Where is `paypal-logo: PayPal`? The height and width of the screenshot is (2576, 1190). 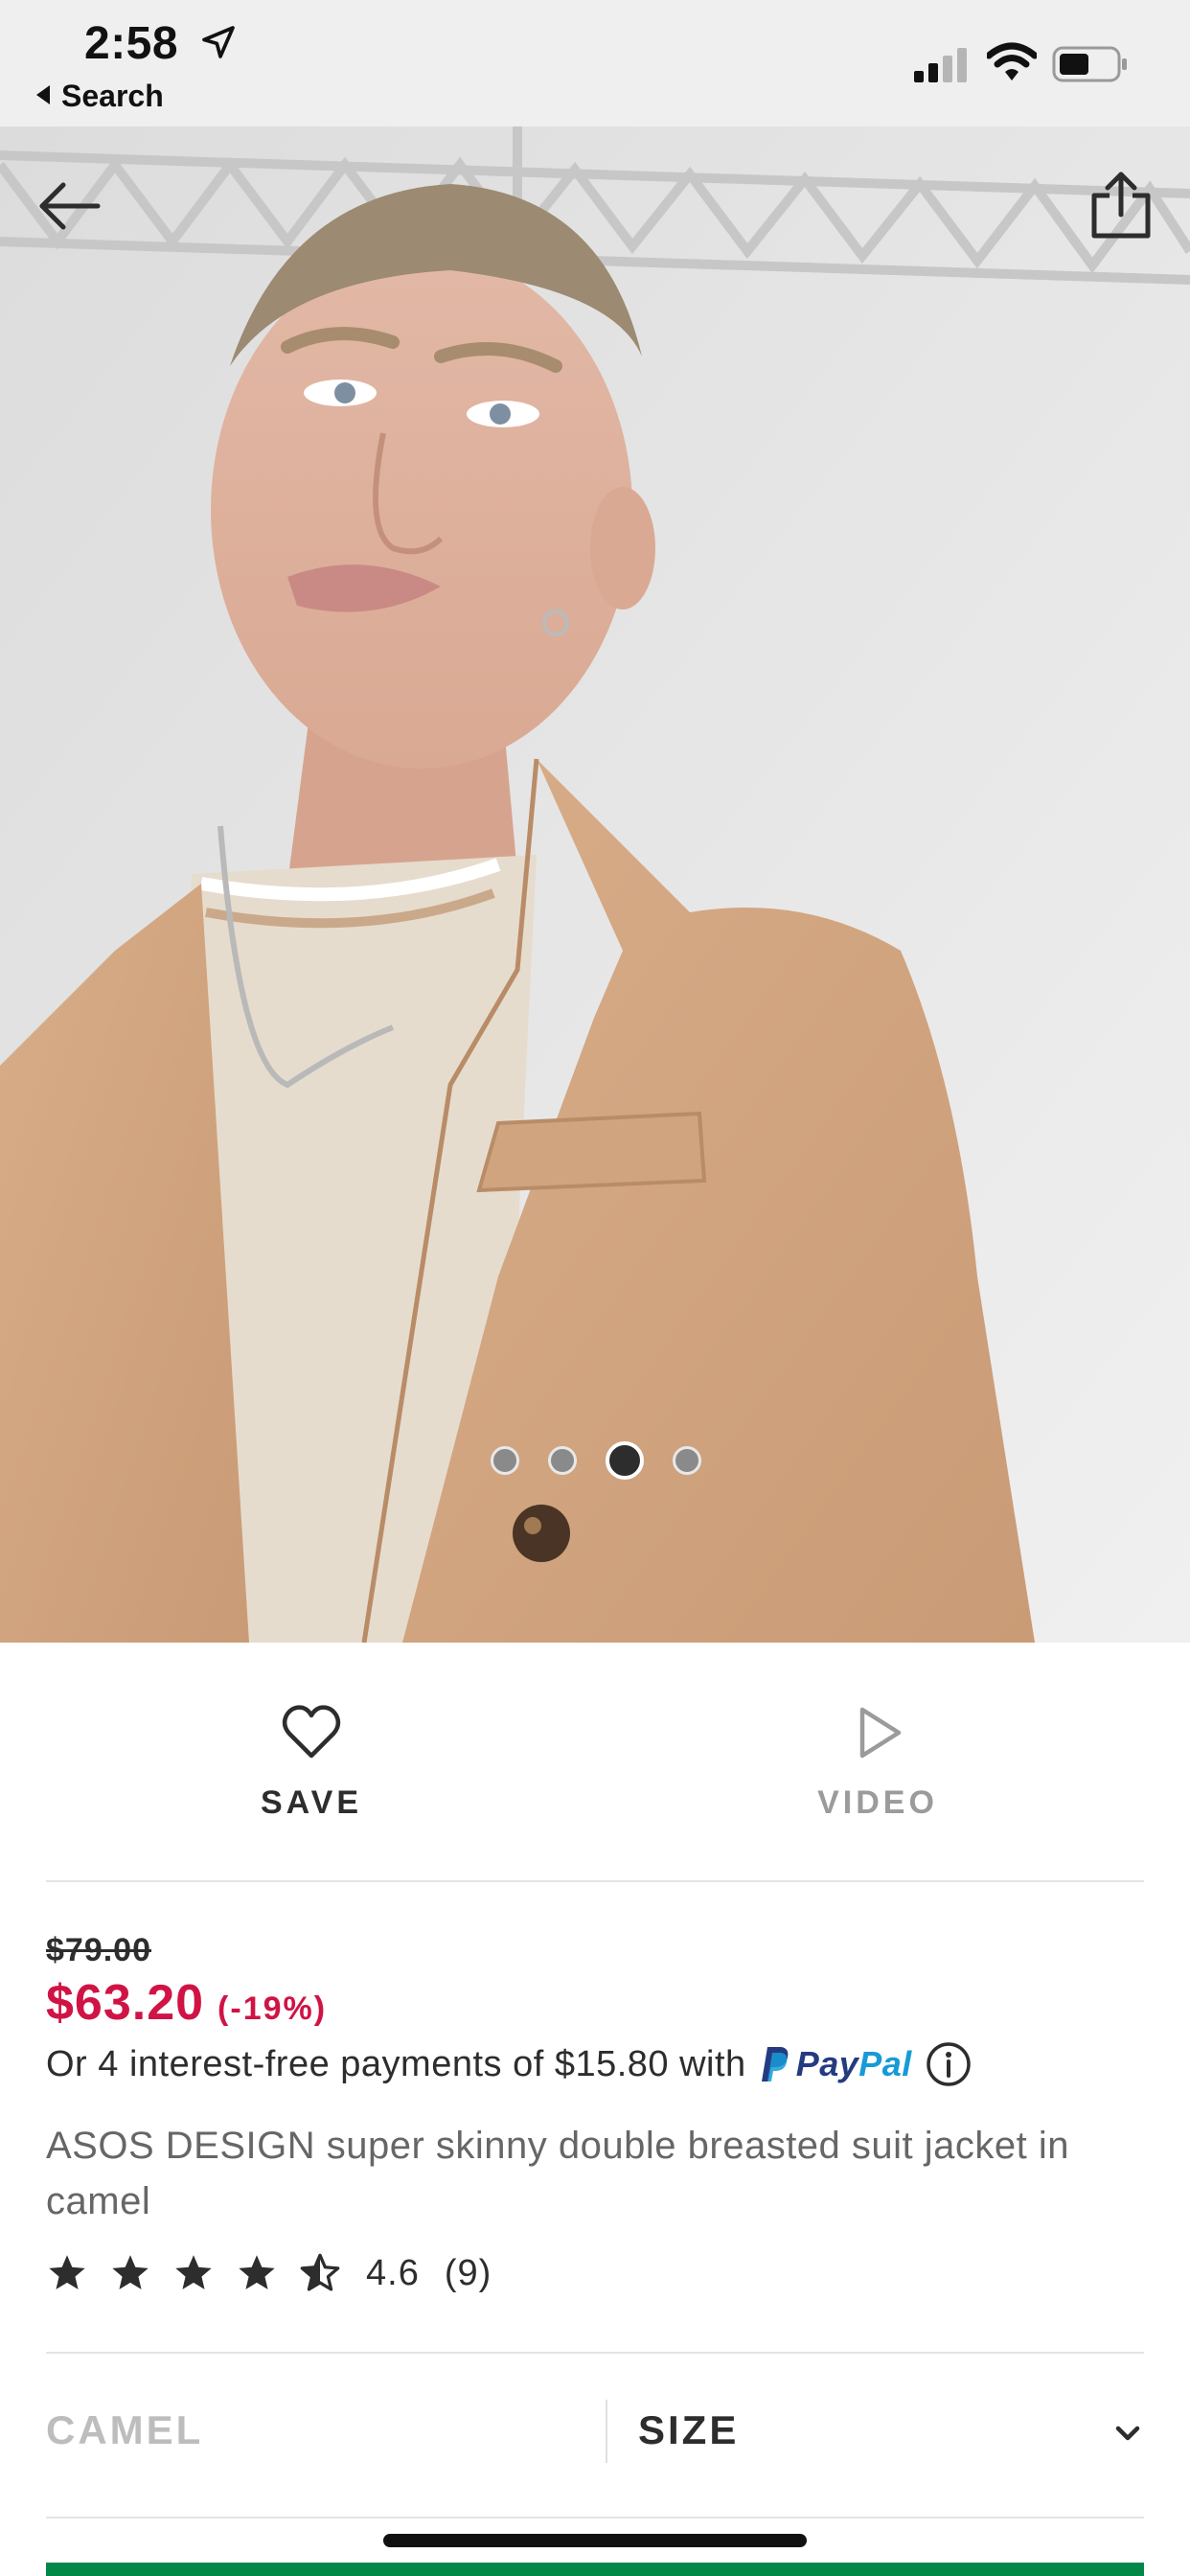 paypal-logo: PayPal is located at coordinates (836, 2064).